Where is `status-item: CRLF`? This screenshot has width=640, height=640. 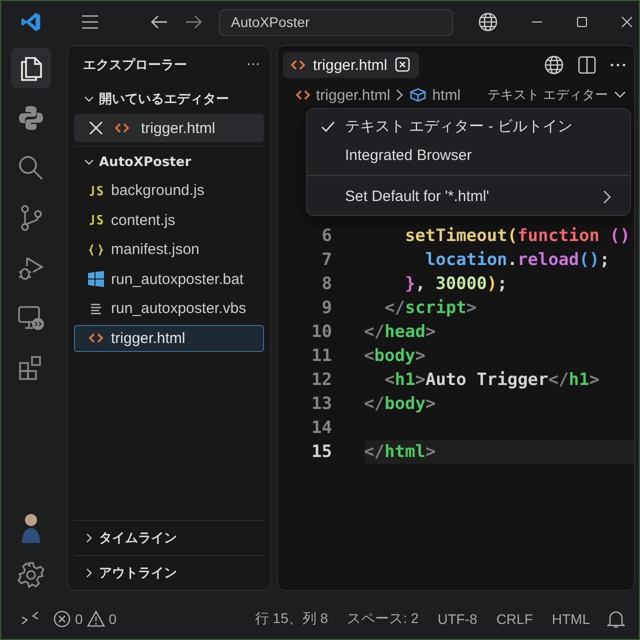
status-item: CRLF is located at coordinates (514, 619).